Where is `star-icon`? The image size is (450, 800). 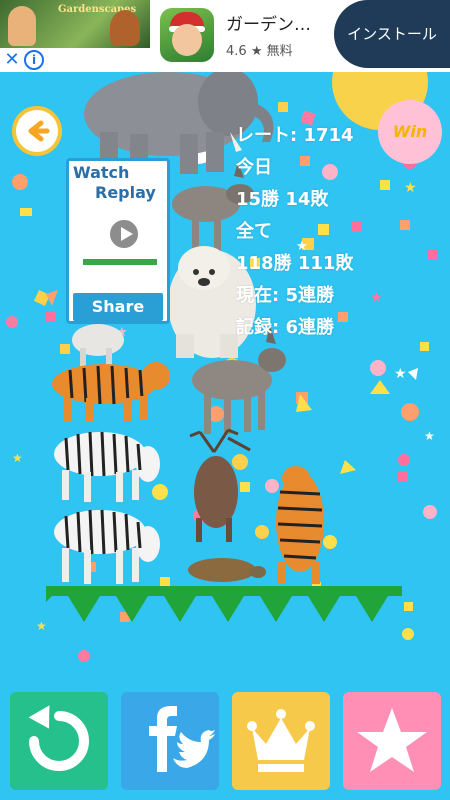
star-icon is located at coordinates (392, 740).